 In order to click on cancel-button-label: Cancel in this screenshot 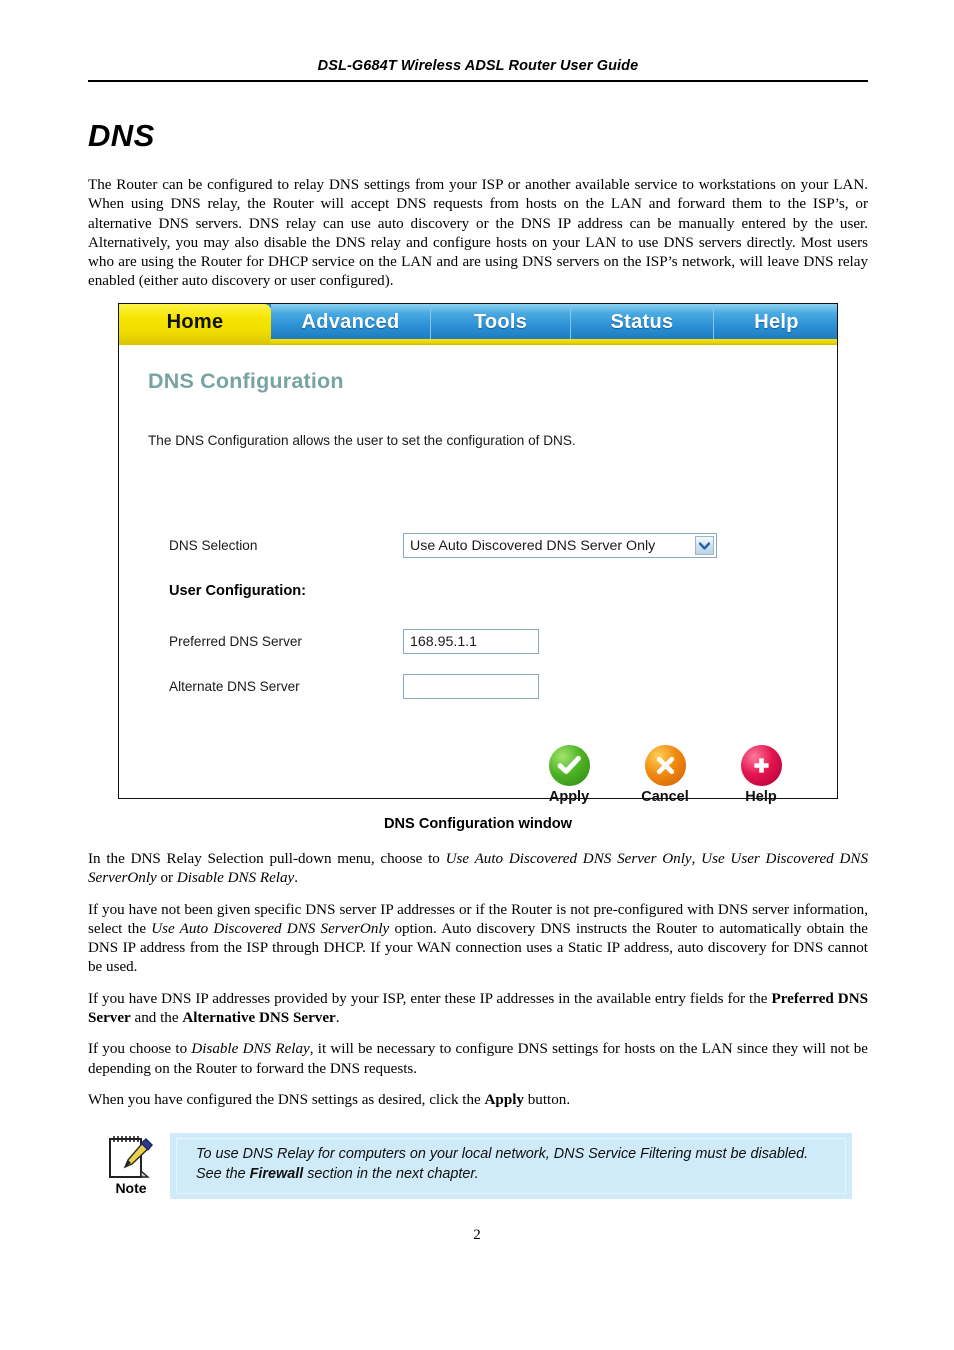, I will do `click(665, 797)`.